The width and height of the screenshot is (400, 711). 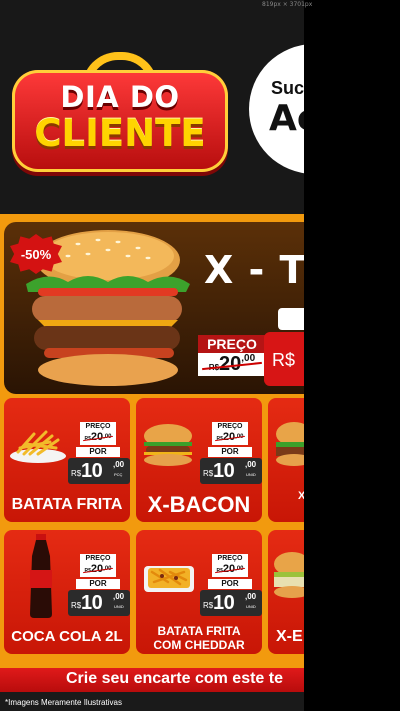 What do you see at coordinates (120, 133) in the screenshot?
I see `logo-text-line2: CLIENTE` at bounding box center [120, 133].